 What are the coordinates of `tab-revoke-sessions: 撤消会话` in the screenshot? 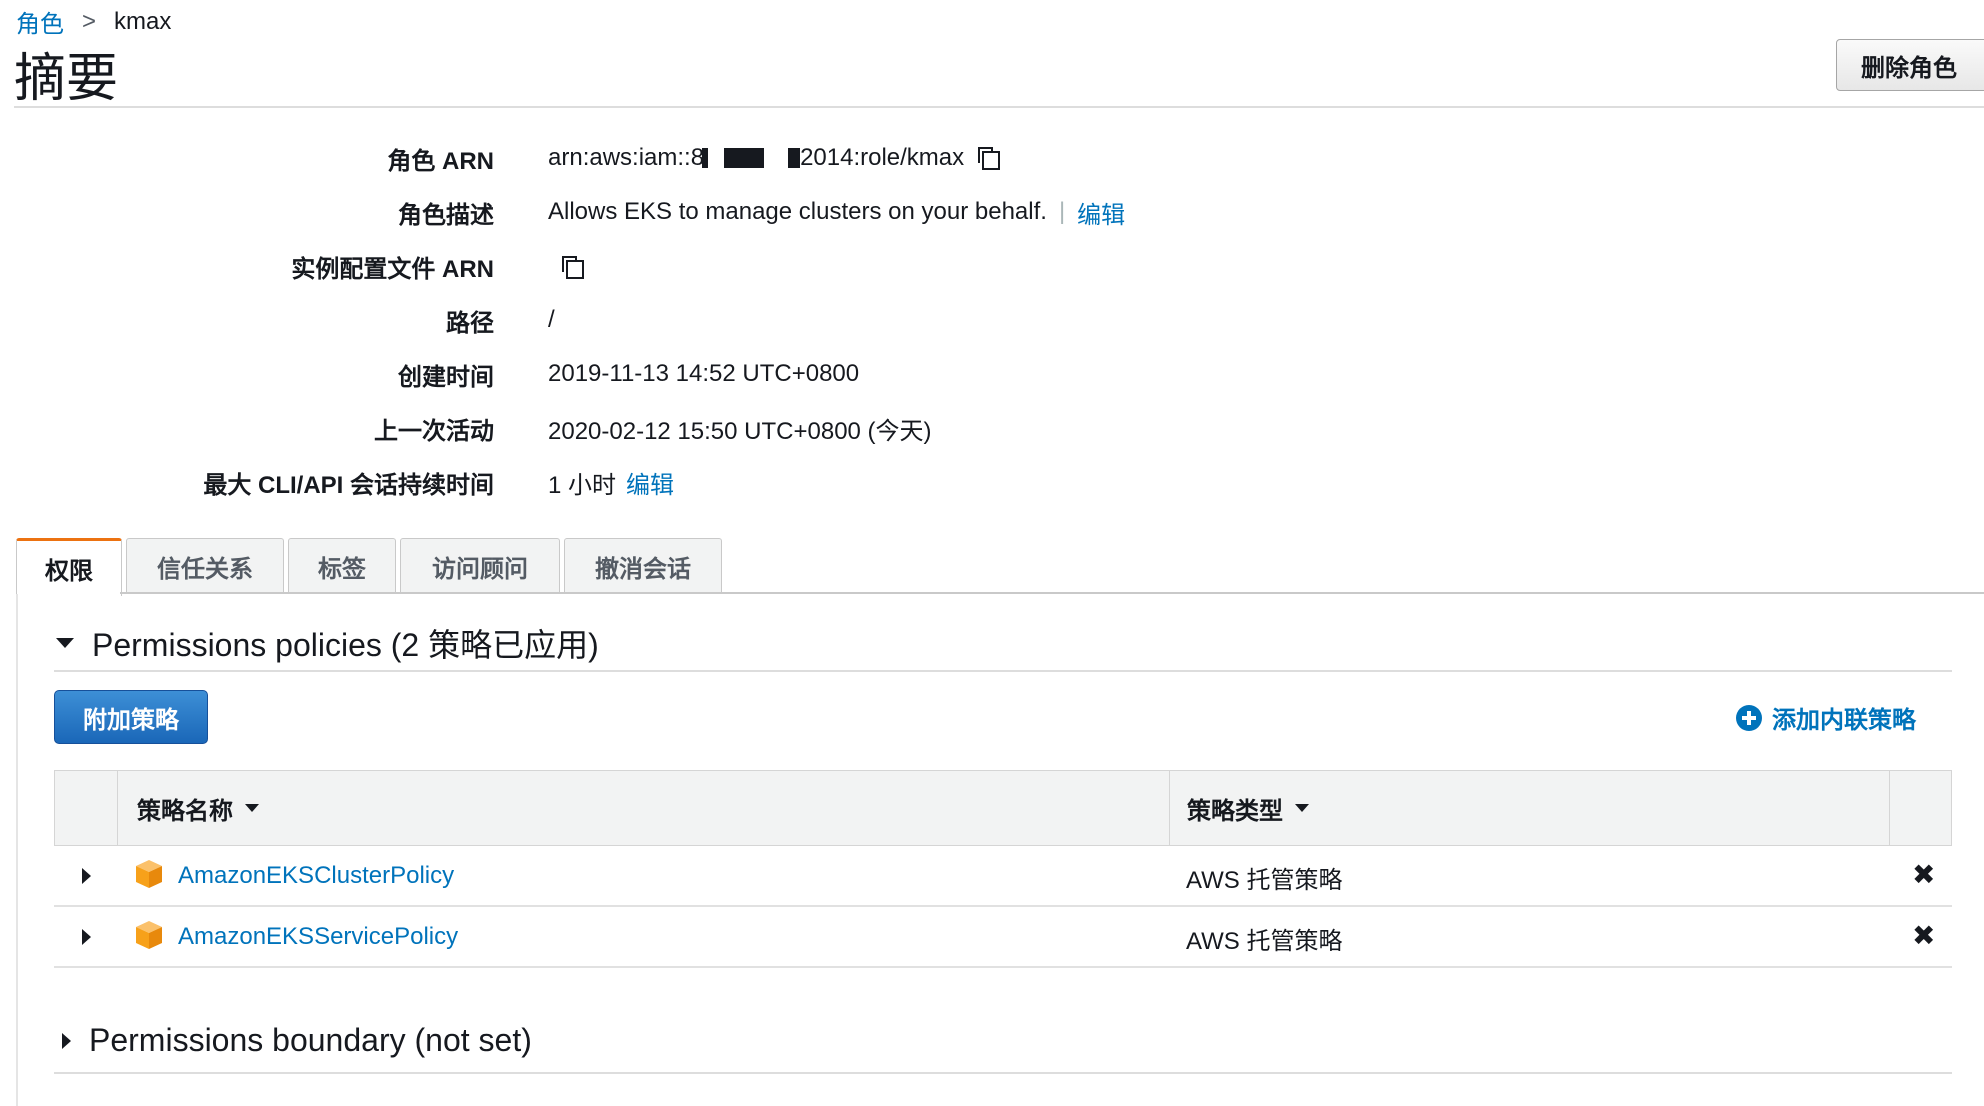 It's located at (643, 566).